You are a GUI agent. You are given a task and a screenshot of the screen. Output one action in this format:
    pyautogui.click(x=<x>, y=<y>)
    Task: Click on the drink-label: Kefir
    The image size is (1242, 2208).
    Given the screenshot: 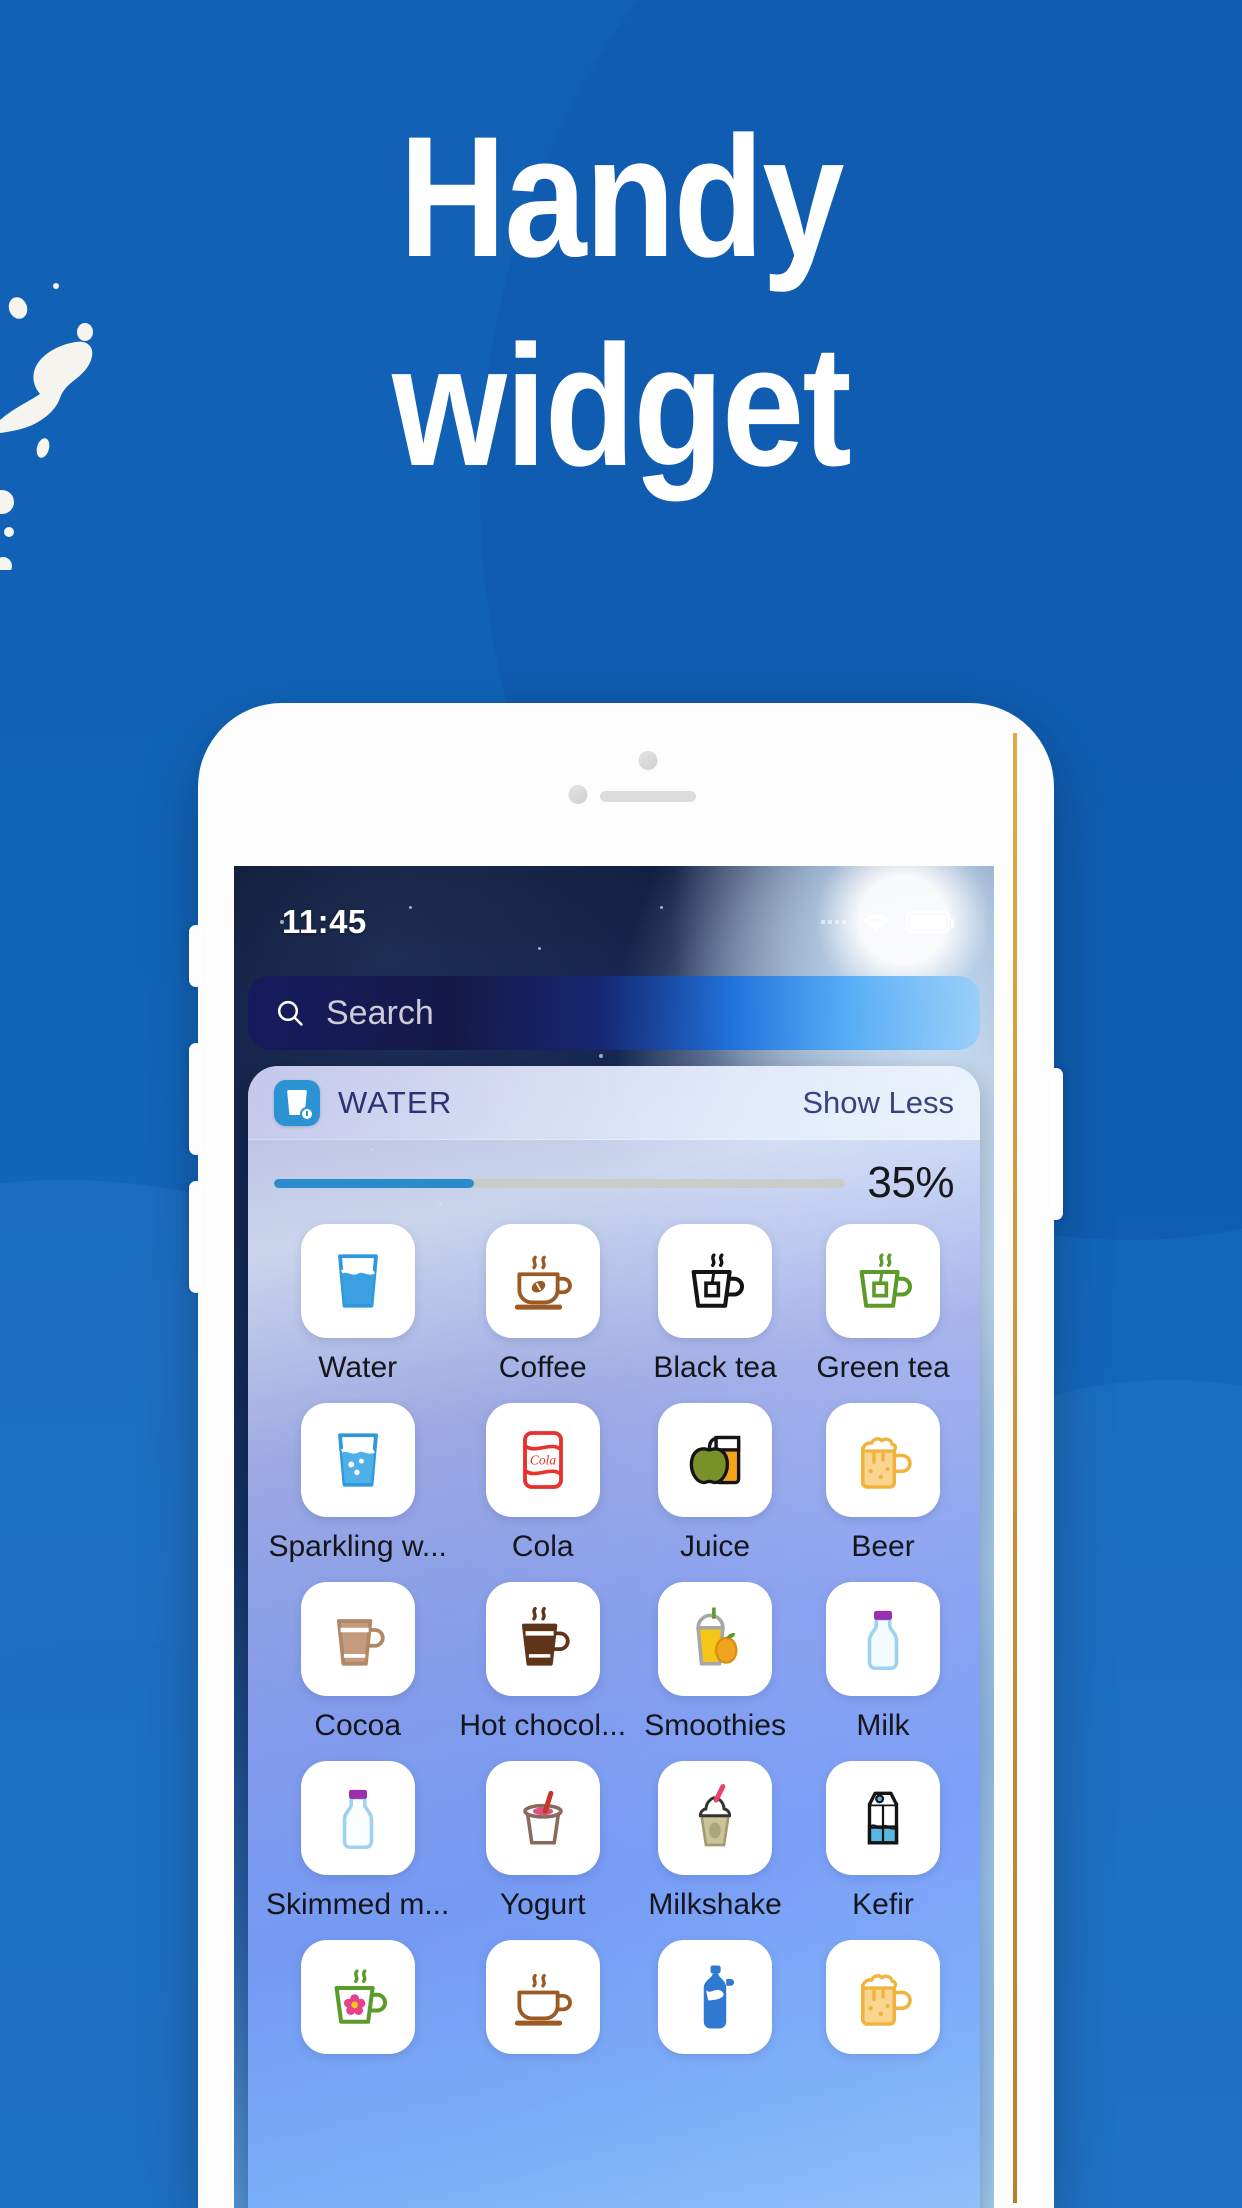 What is the action you would take?
    pyautogui.click(x=883, y=1904)
    